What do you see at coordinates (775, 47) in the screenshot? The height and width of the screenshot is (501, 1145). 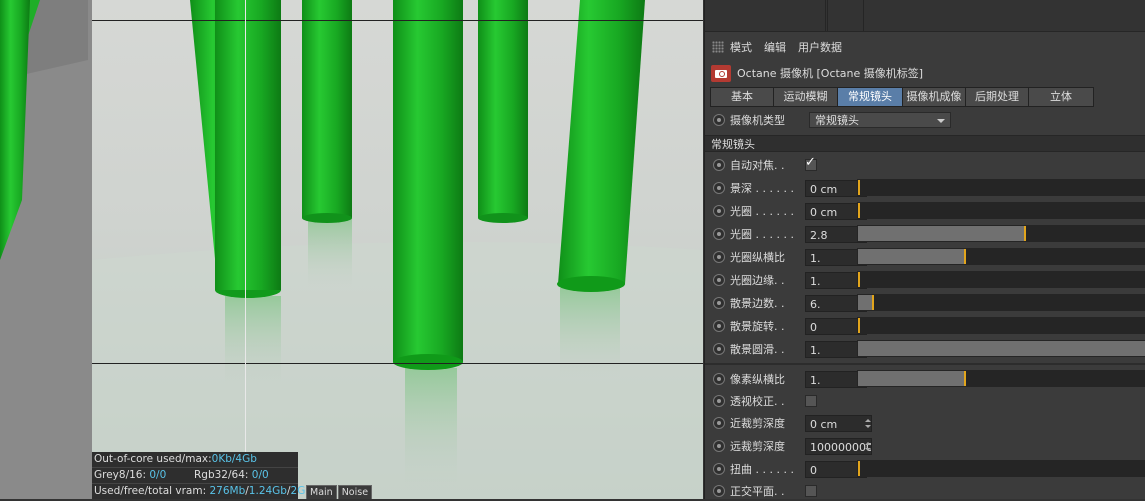 I see `menu-edit: 编辑` at bounding box center [775, 47].